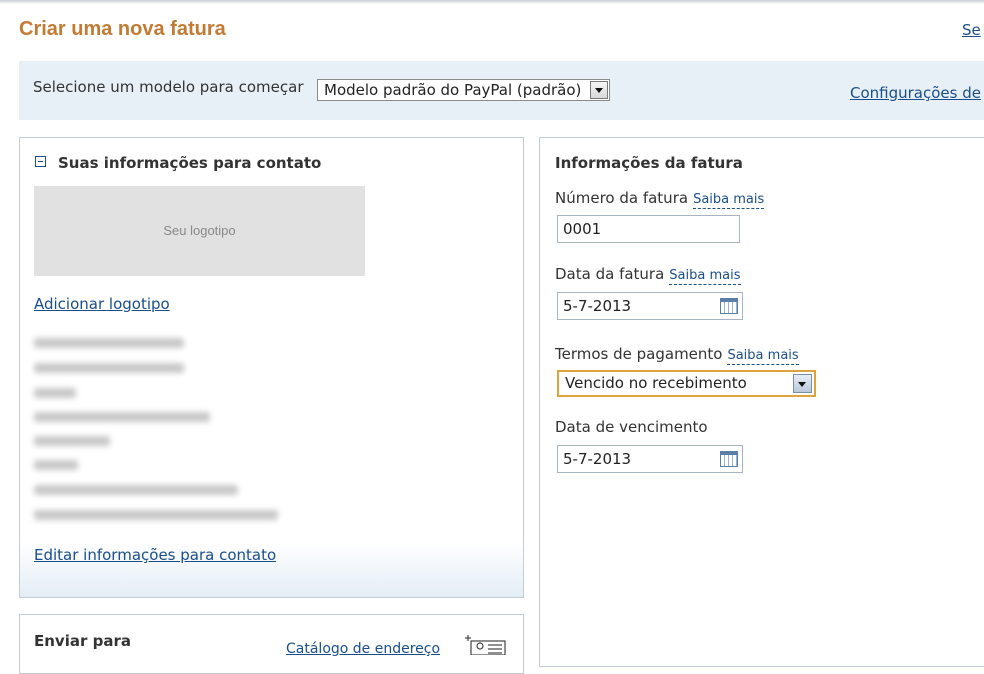 This screenshot has width=984, height=674. Describe the element at coordinates (82, 641) in the screenshot. I see `send-to-title: Enviar para` at that location.